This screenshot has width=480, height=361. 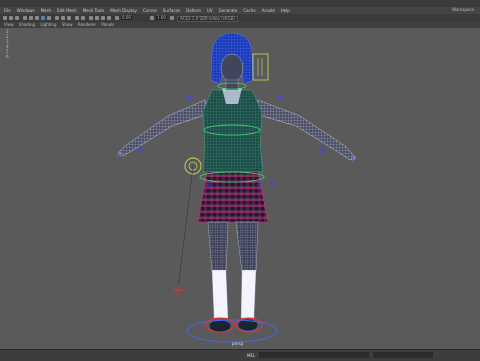 I want to click on gamma-icon, so click(x=152, y=18).